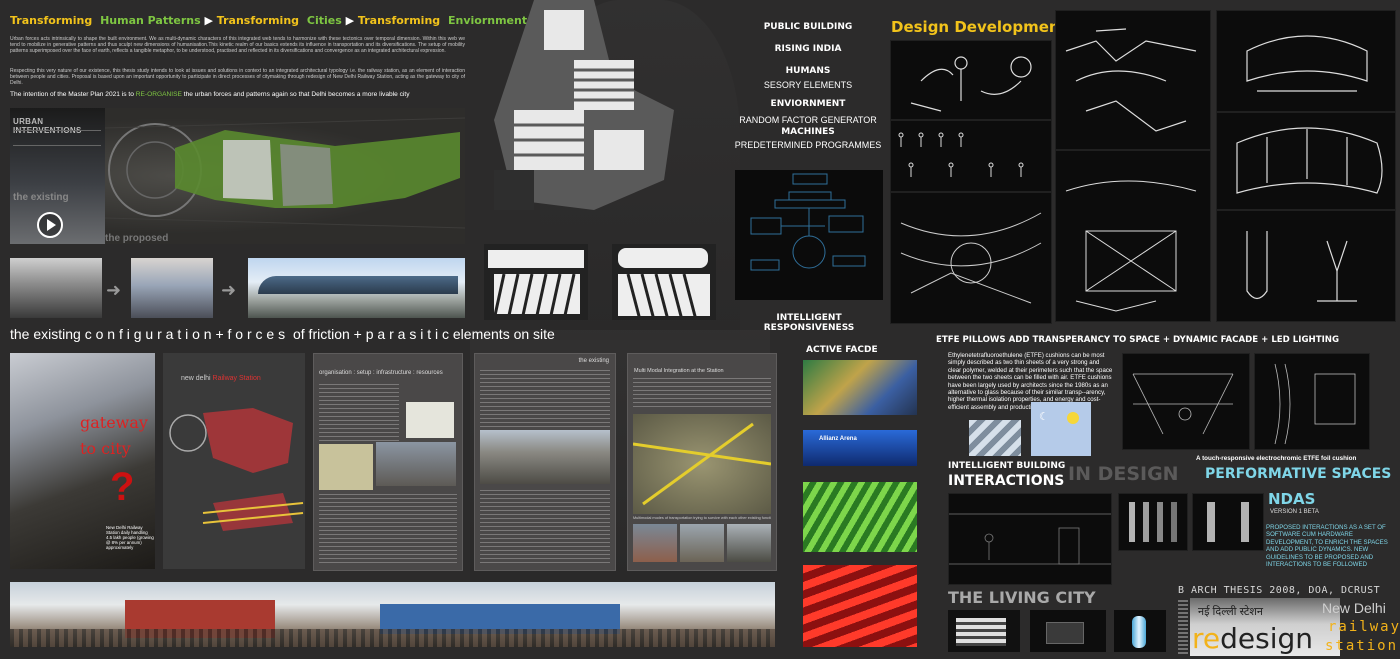  I want to click on label-rising-india: RISING INDIA, so click(808, 49).